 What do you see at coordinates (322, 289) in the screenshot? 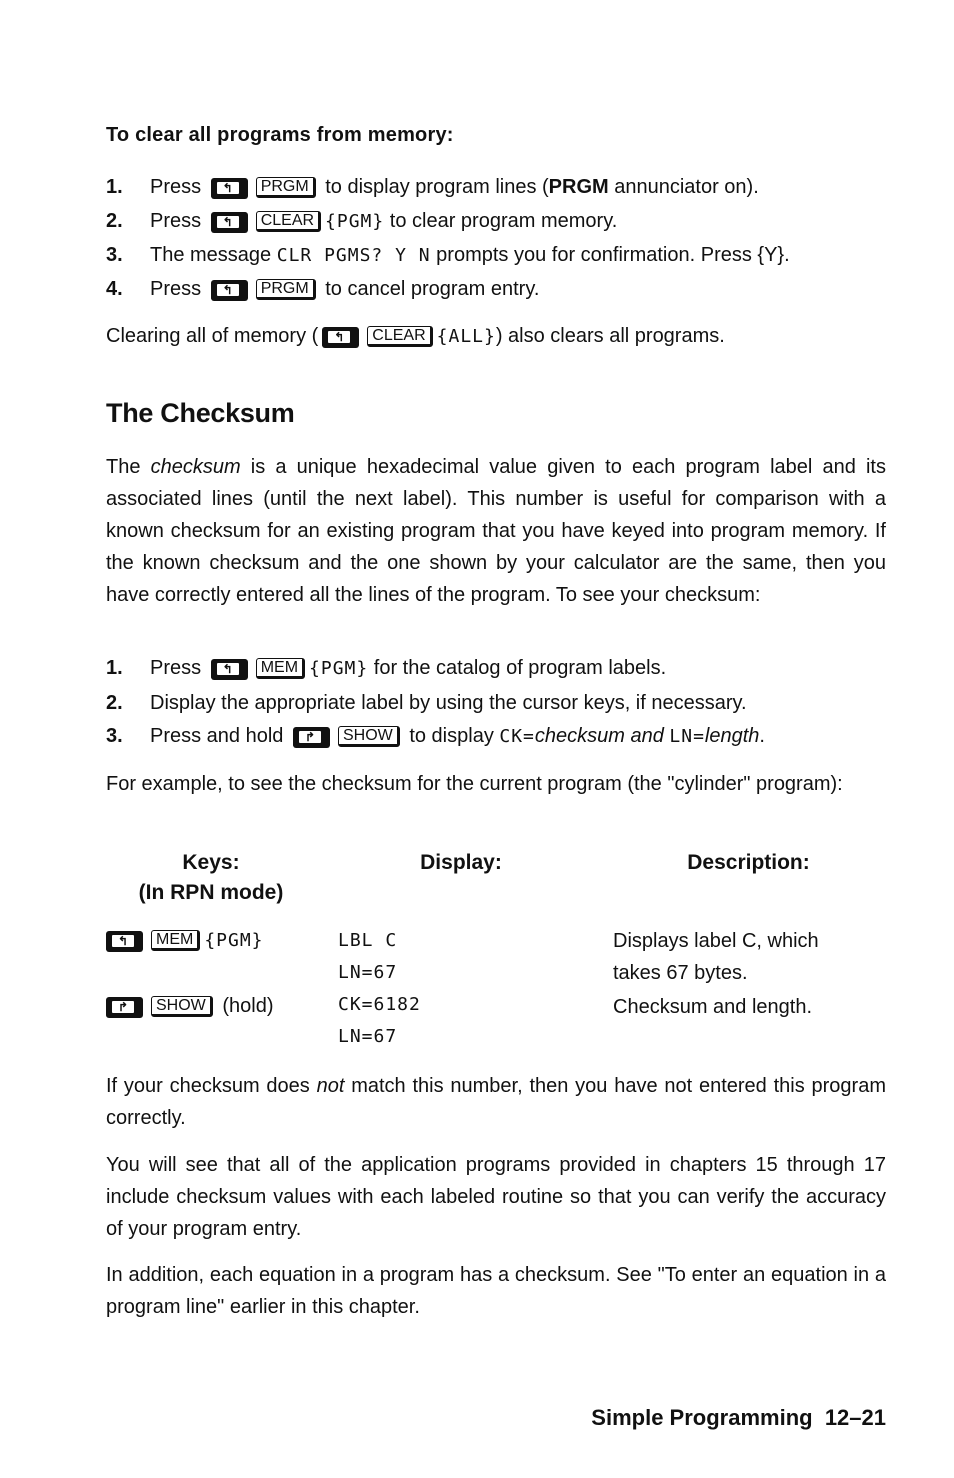
I see `clear-step-4: 4. Press ↰ PRGM to cancel program entry.` at bounding box center [322, 289].